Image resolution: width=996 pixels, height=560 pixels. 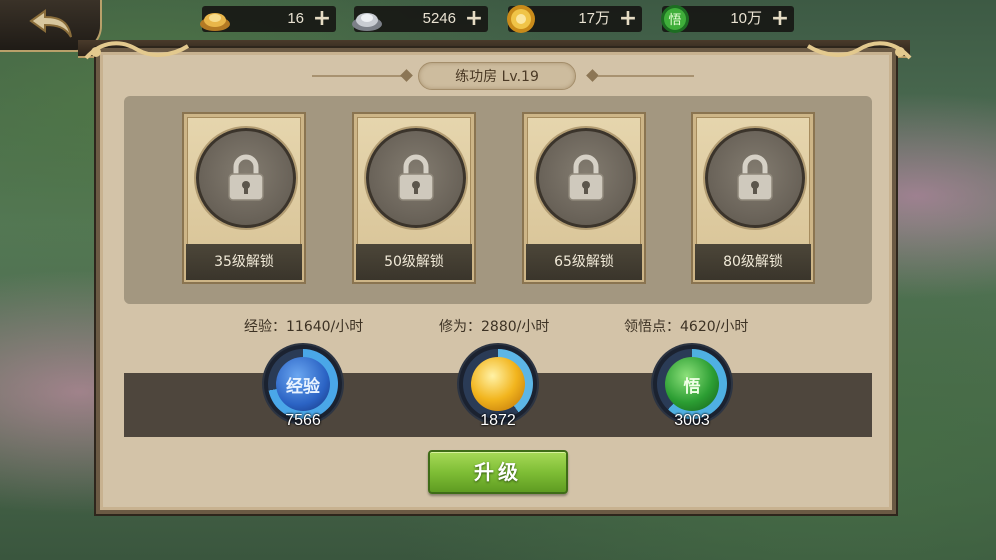 What do you see at coordinates (780, 19) in the screenshot?
I see `add-insight-button: +` at bounding box center [780, 19].